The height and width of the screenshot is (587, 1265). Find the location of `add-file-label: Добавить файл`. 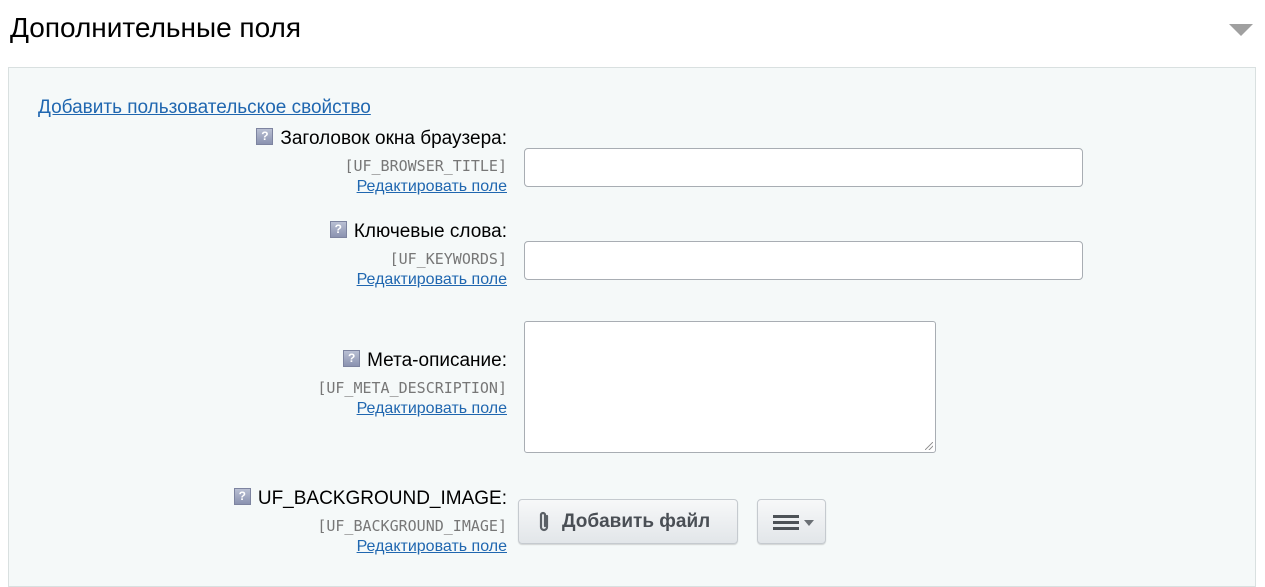

add-file-label: Добавить файл is located at coordinates (636, 521).